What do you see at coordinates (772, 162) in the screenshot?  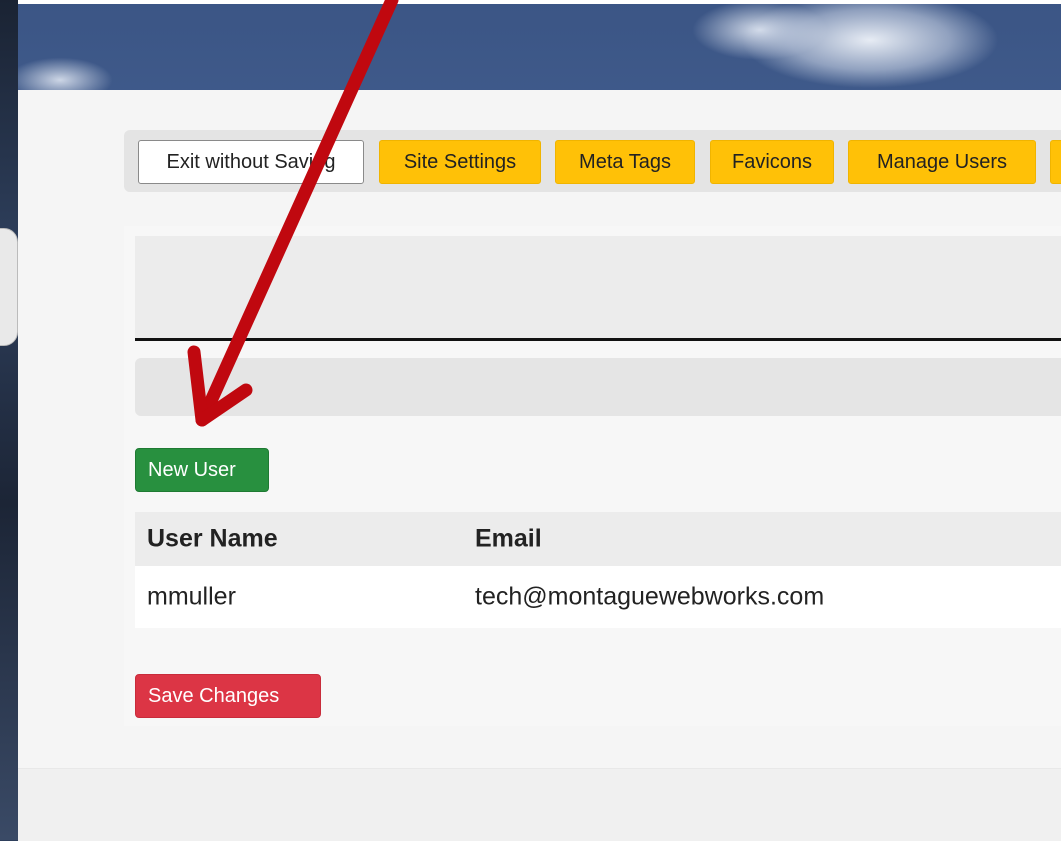 I see `favicons-button: Favicons` at bounding box center [772, 162].